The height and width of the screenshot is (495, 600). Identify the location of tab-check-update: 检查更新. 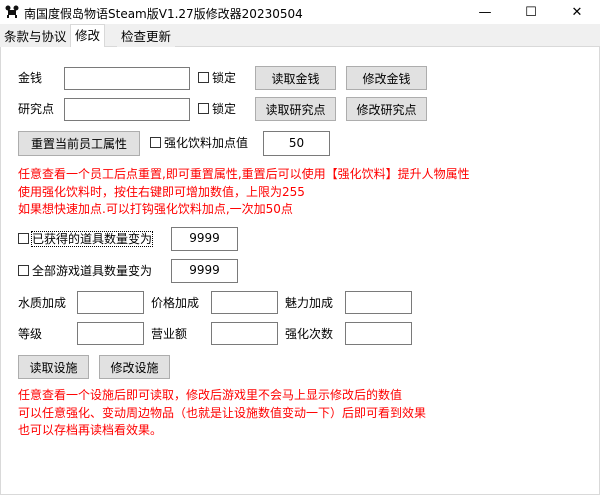
(146, 37).